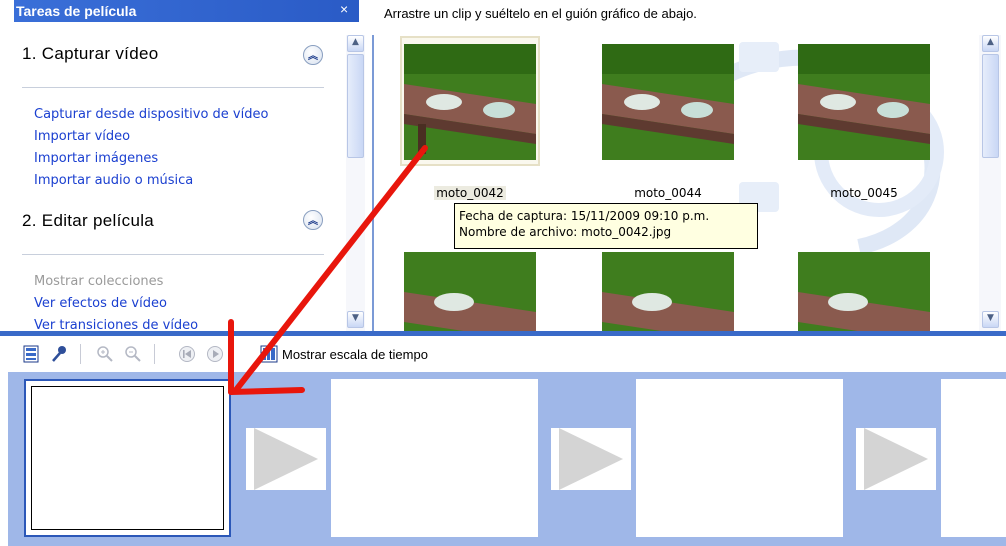 Image resolution: width=1006 pixels, height=546 pixels. I want to click on storyboard-icon, so click(31, 354).